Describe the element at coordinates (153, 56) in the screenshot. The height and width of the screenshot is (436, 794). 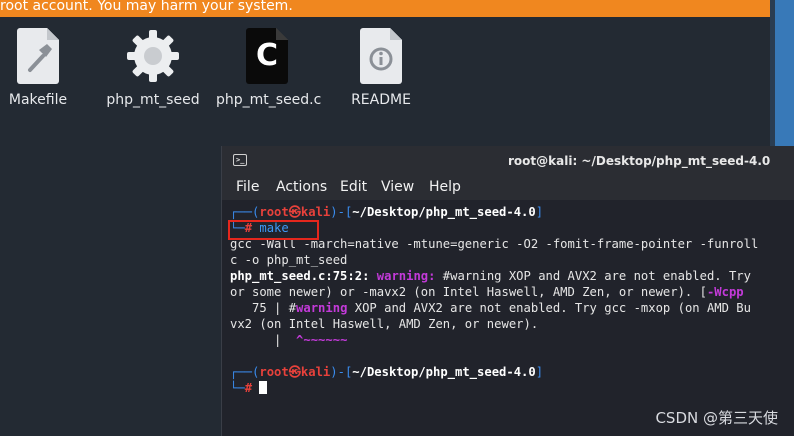
I see `gear-icon` at that location.